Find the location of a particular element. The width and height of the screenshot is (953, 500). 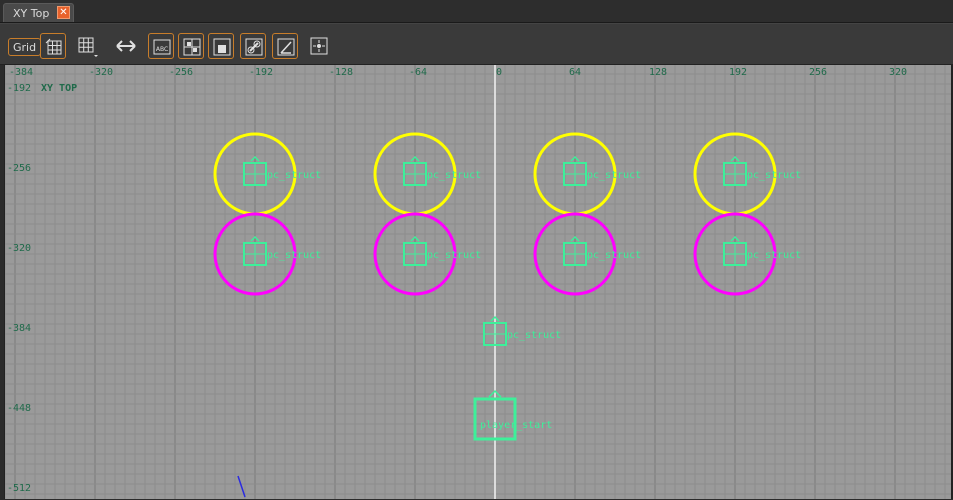

grid-settings-icon is located at coordinates (53, 46).